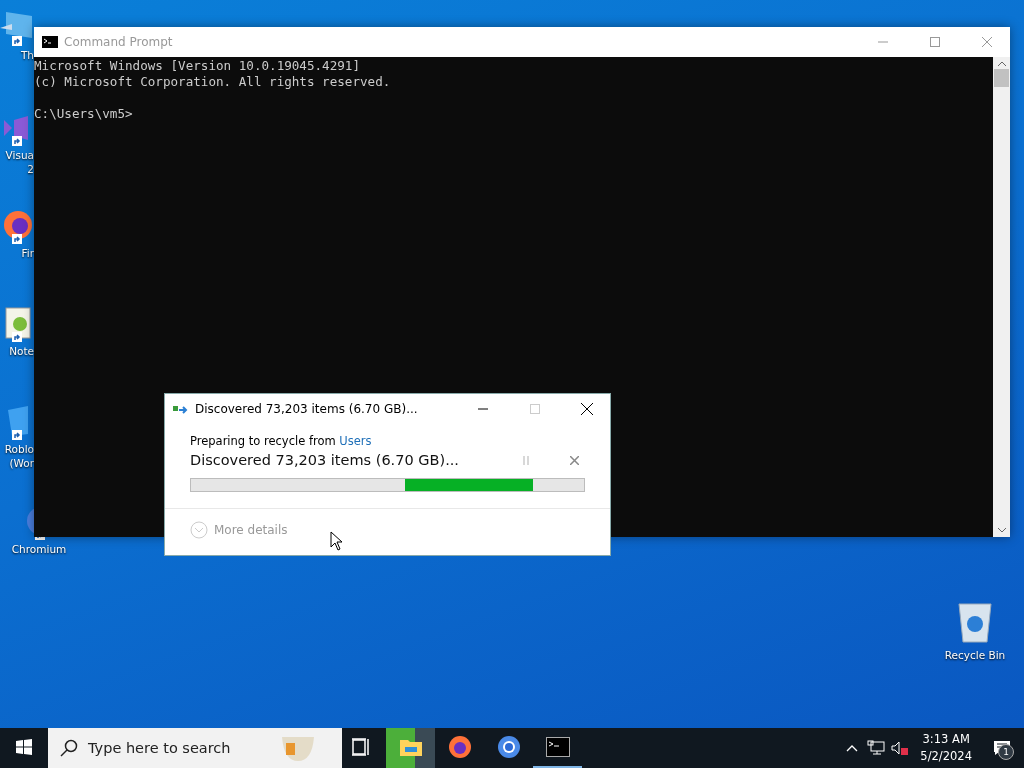 The image size is (1024, 768). What do you see at coordinates (574, 460) in the screenshot?
I see `cancel-icon` at bounding box center [574, 460].